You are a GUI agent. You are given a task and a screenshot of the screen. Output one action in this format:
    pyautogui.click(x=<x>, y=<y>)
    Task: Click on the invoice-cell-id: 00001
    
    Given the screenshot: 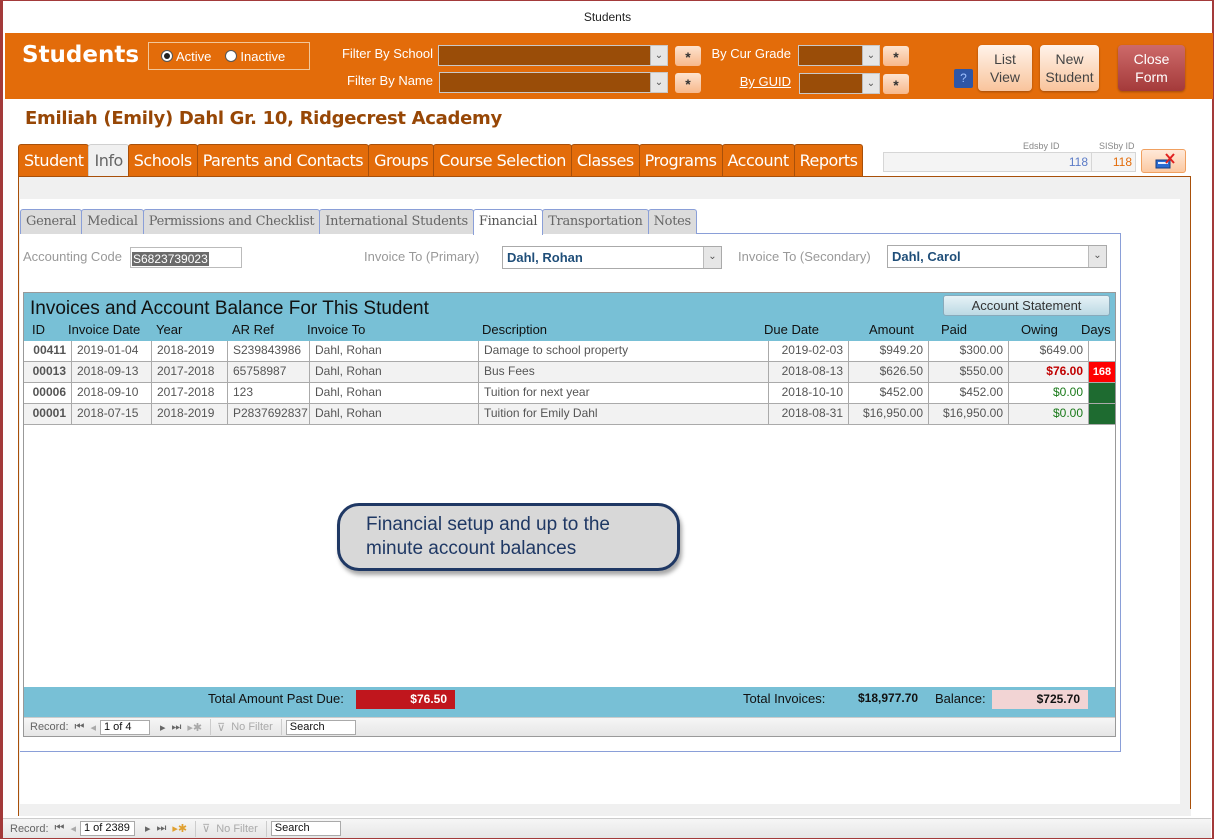 What is the action you would take?
    pyautogui.click(x=48, y=414)
    